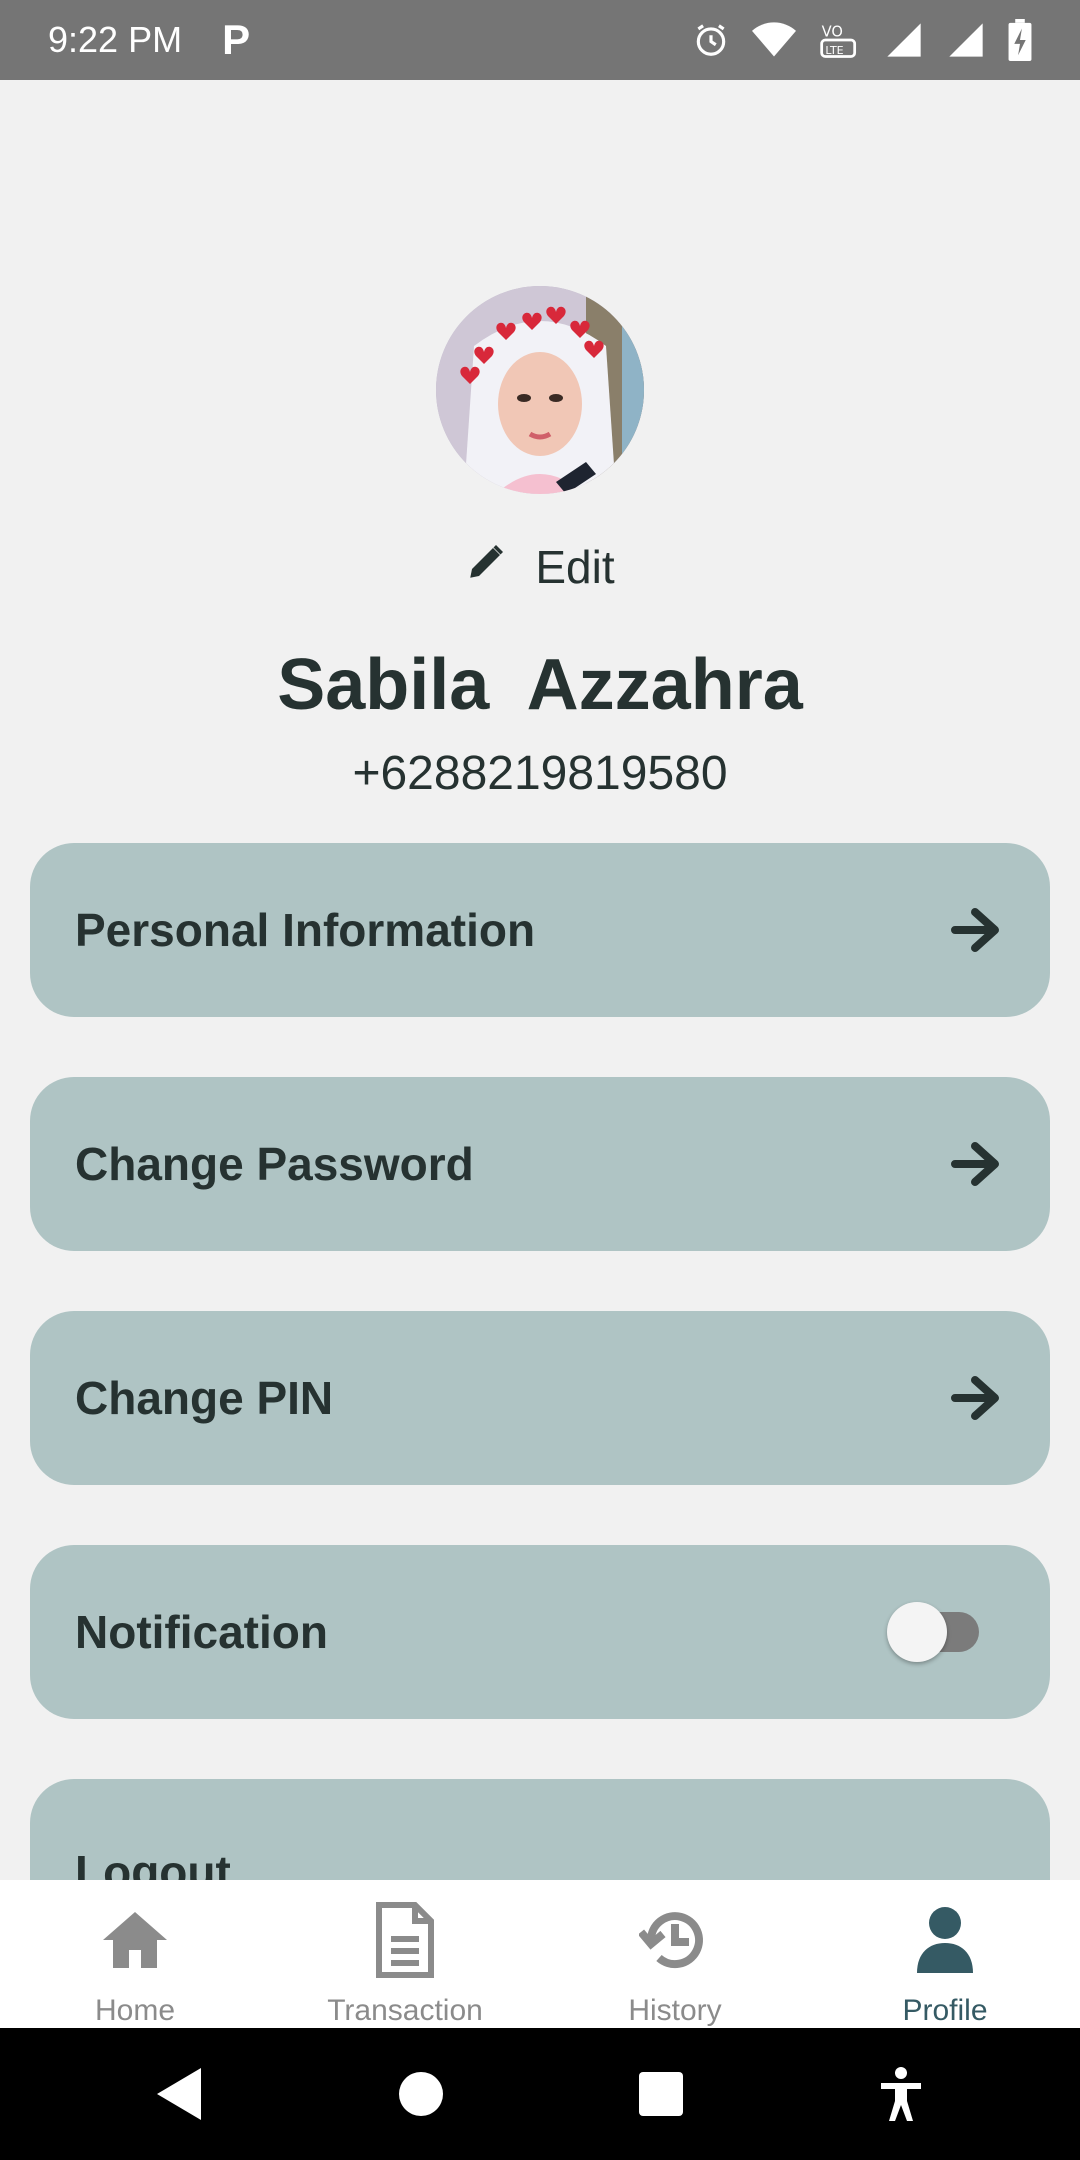 The image size is (1080, 2160). I want to click on edit-profile-button: Edit, so click(540, 567).